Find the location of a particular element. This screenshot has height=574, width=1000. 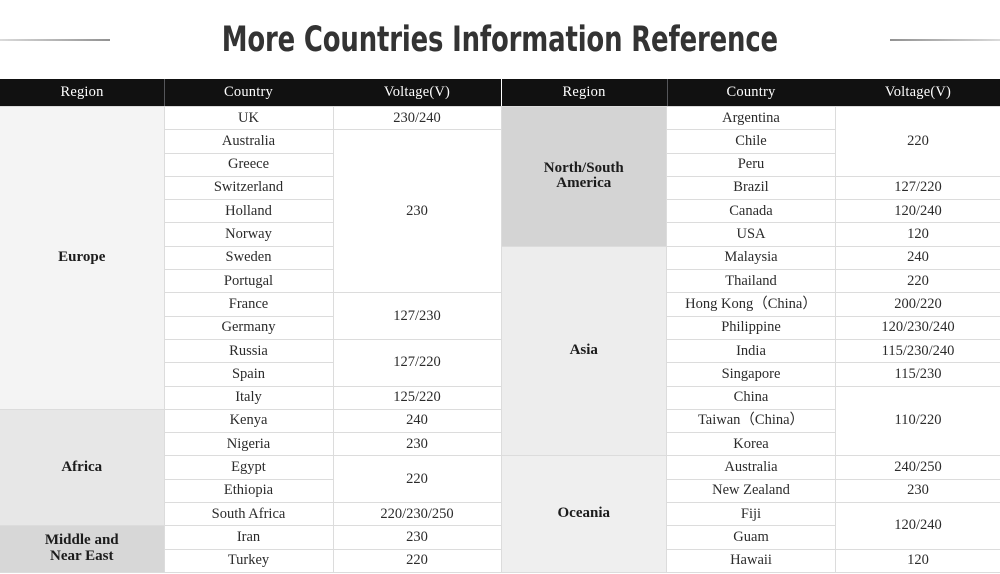

region-cell: Asia is located at coordinates (584, 351).